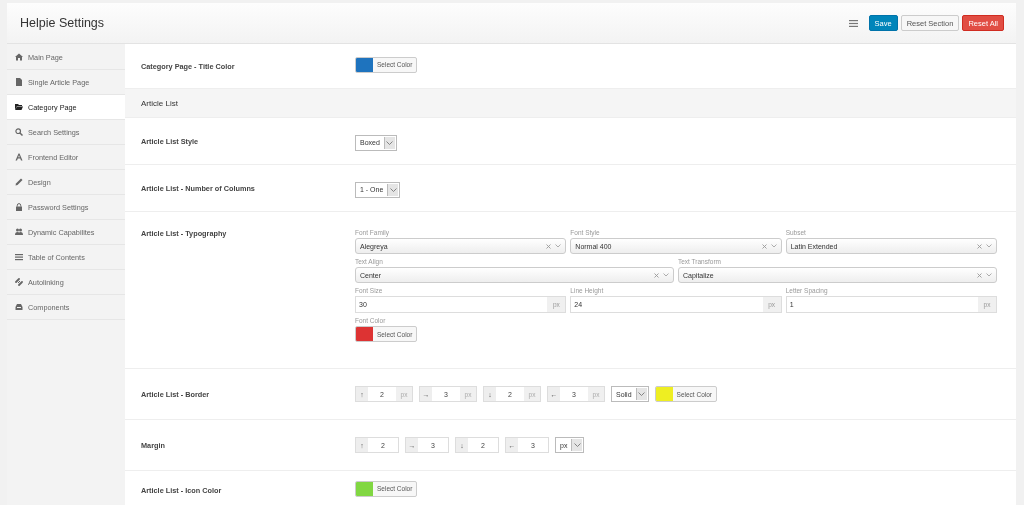 The image size is (1024, 505). What do you see at coordinates (19, 207) in the screenshot?
I see `lock-icon` at bounding box center [19, 207].